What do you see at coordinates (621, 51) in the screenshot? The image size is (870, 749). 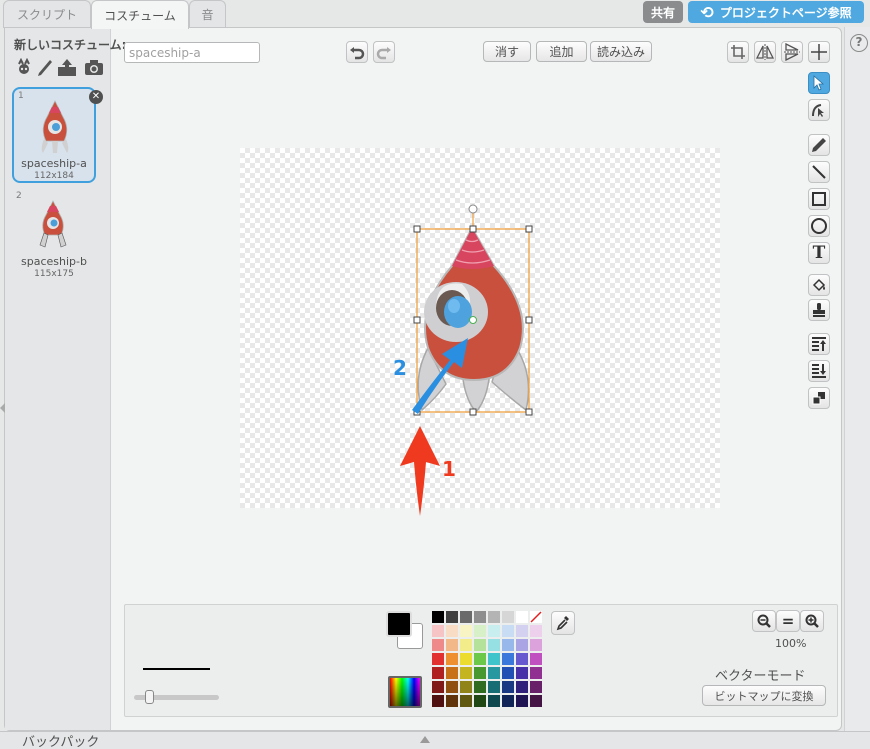 I see `import-button: 読み込み` at bounding box center [621, 51].